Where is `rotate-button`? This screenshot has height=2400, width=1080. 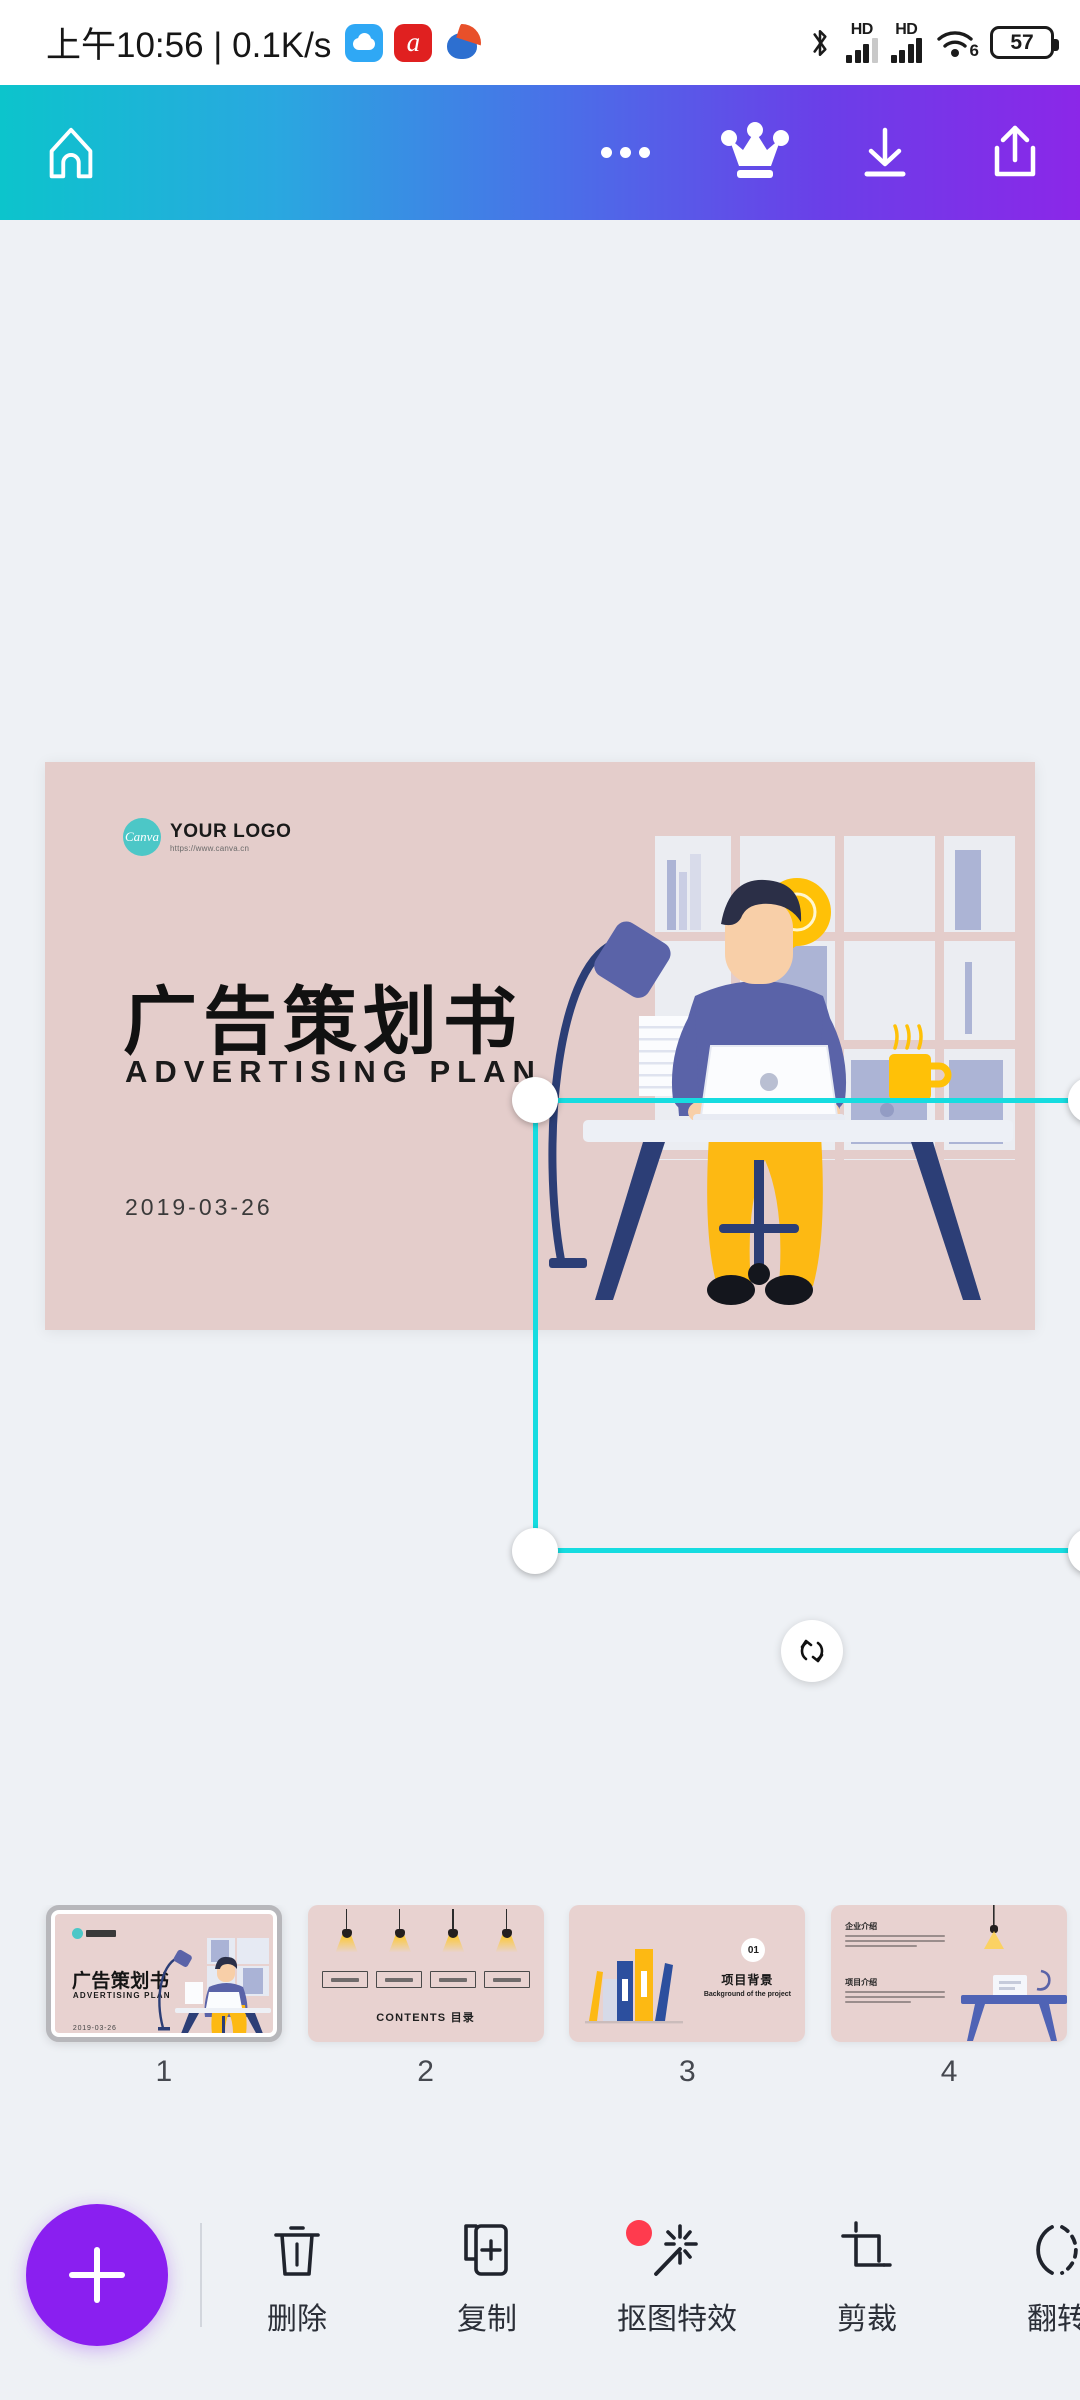 rotate-button is located at coordinates (812, 1651).